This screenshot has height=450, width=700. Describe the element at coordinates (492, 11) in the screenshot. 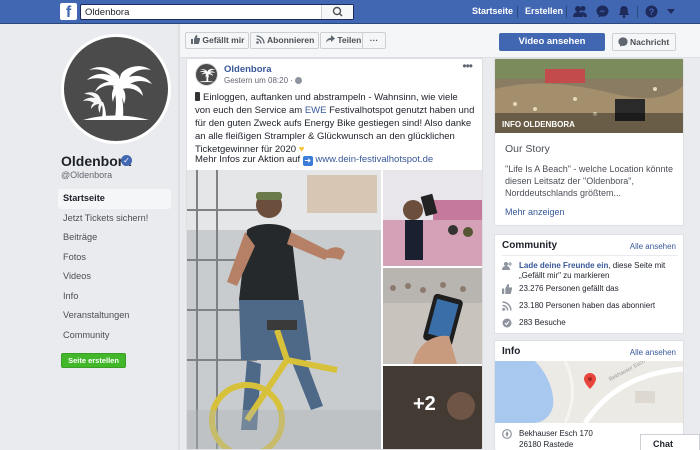

I see `nav-home-link: Startseite` at that location.